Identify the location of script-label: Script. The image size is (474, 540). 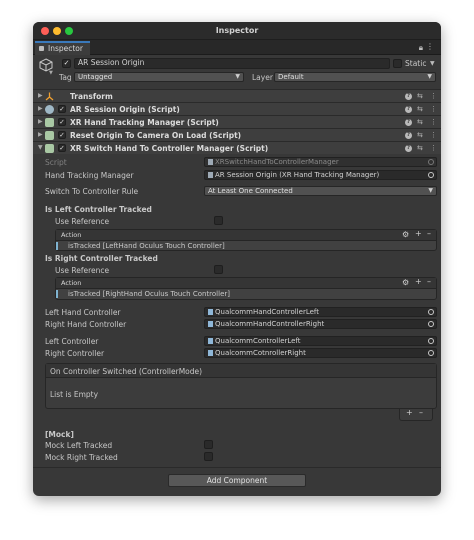
(56, 162).